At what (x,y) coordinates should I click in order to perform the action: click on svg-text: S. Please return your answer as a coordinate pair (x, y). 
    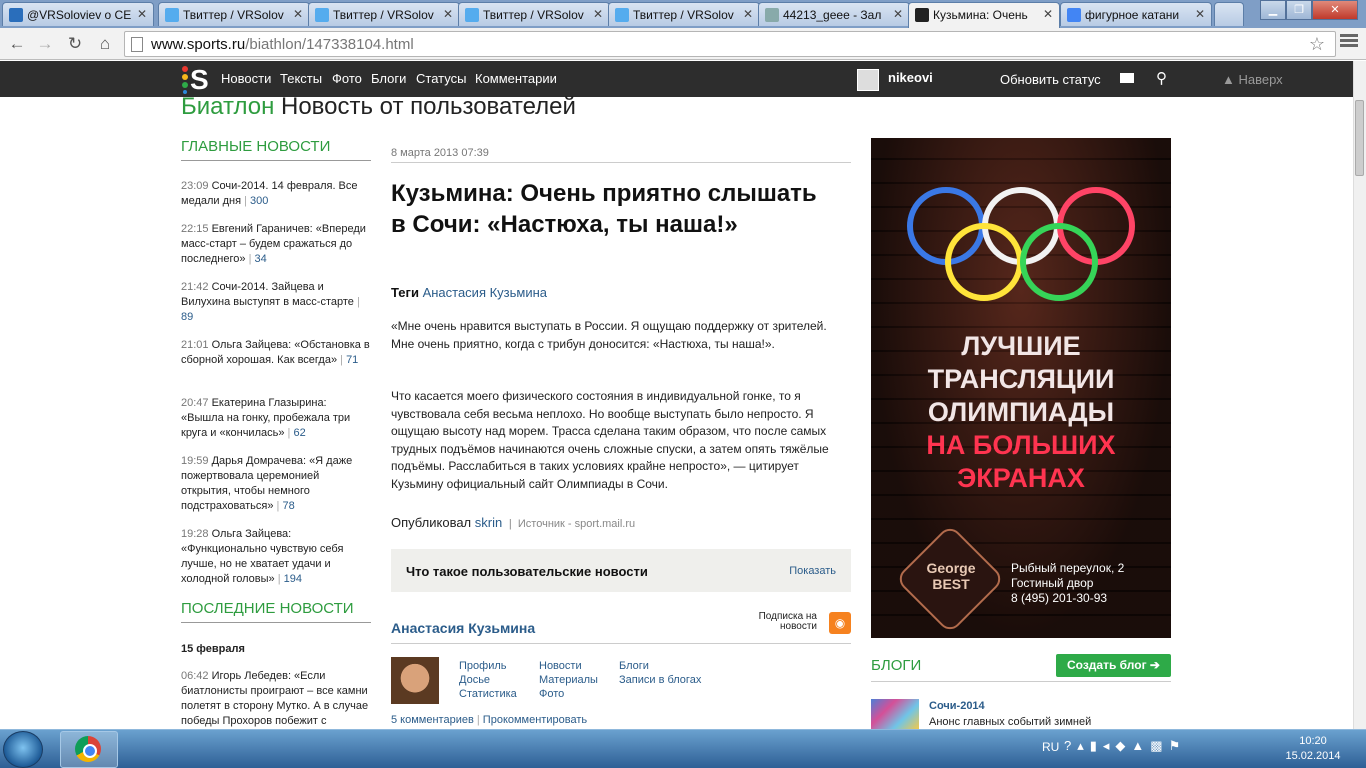
    Looking at the image, I should click on (199, 79).